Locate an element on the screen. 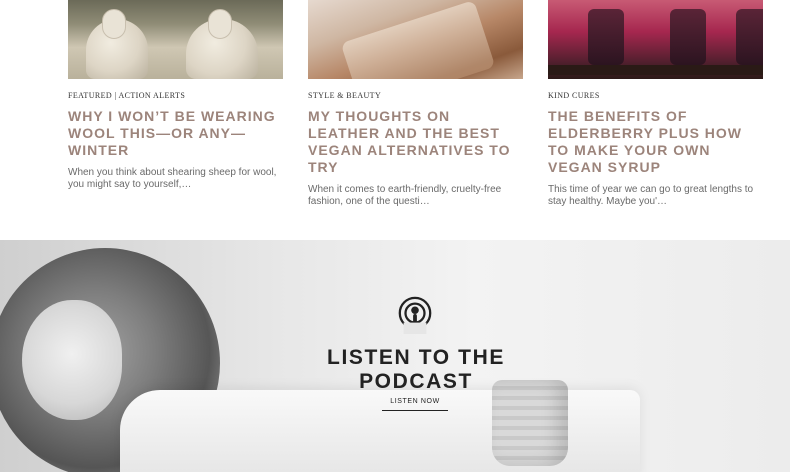  article-category: FEATURED | ACTION ALERTS is located at coordinates (175, 95).